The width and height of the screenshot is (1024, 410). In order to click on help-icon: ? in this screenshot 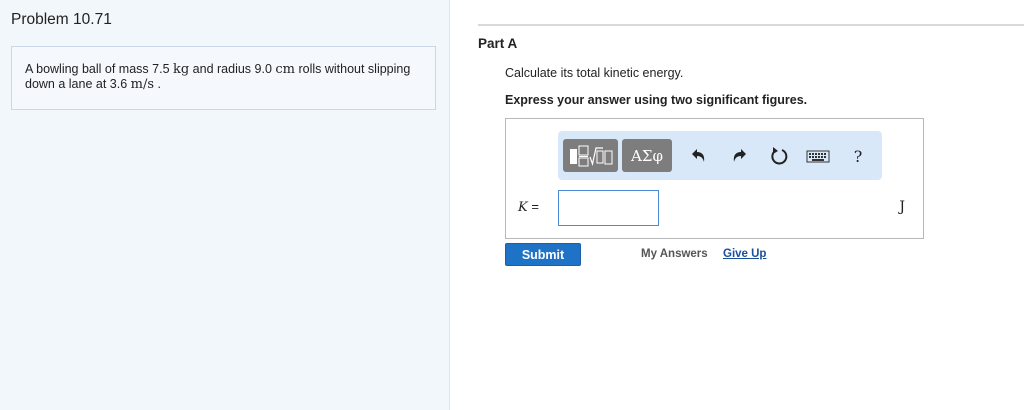, I will do `click(858, 156)`.